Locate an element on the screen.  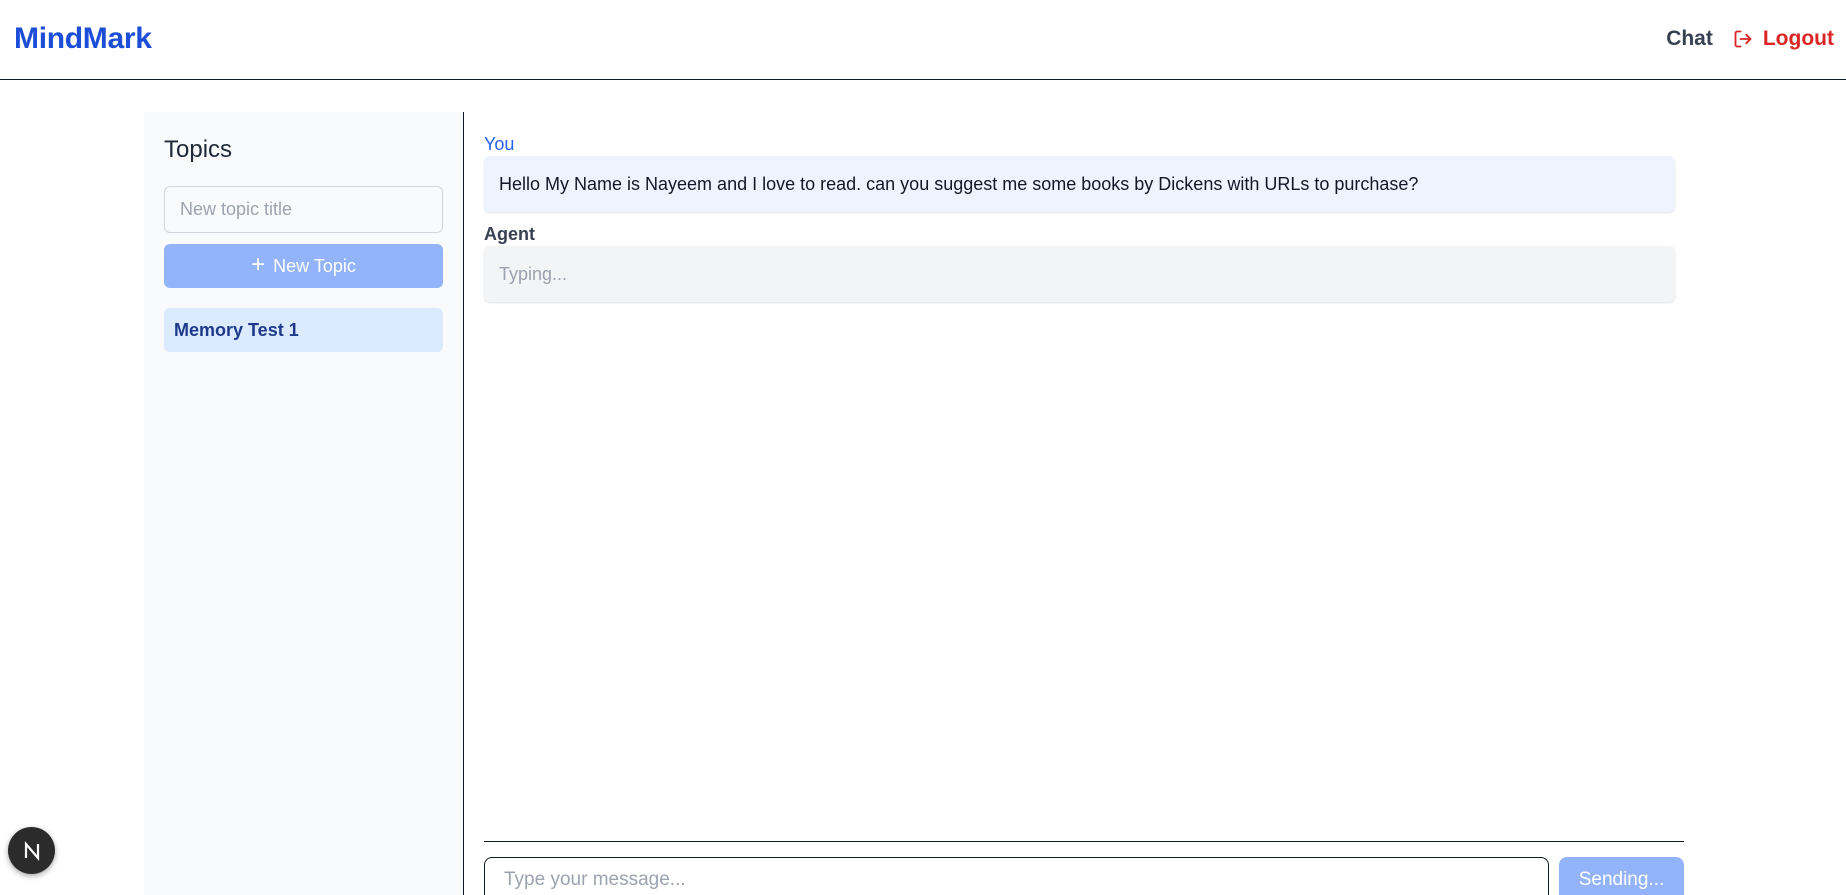
message-input is located at coordinates (1016, 876).